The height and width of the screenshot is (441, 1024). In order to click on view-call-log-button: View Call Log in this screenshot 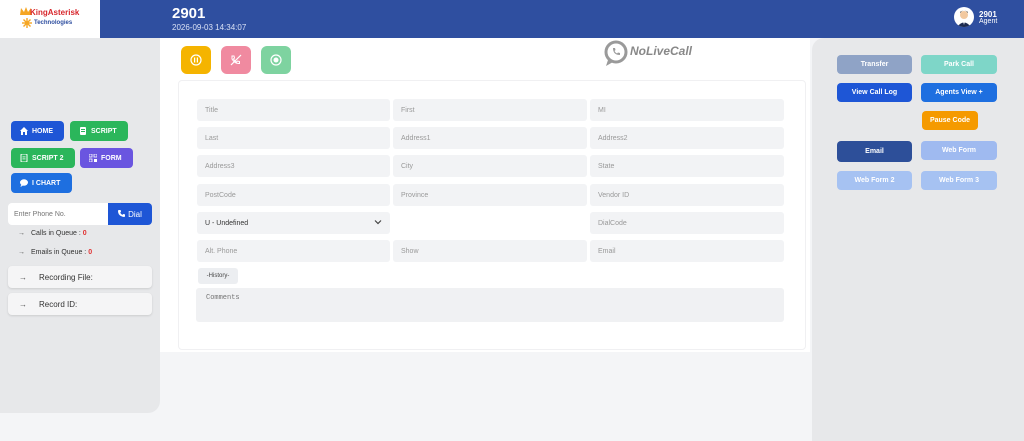, I will do `click(874, 92)`.